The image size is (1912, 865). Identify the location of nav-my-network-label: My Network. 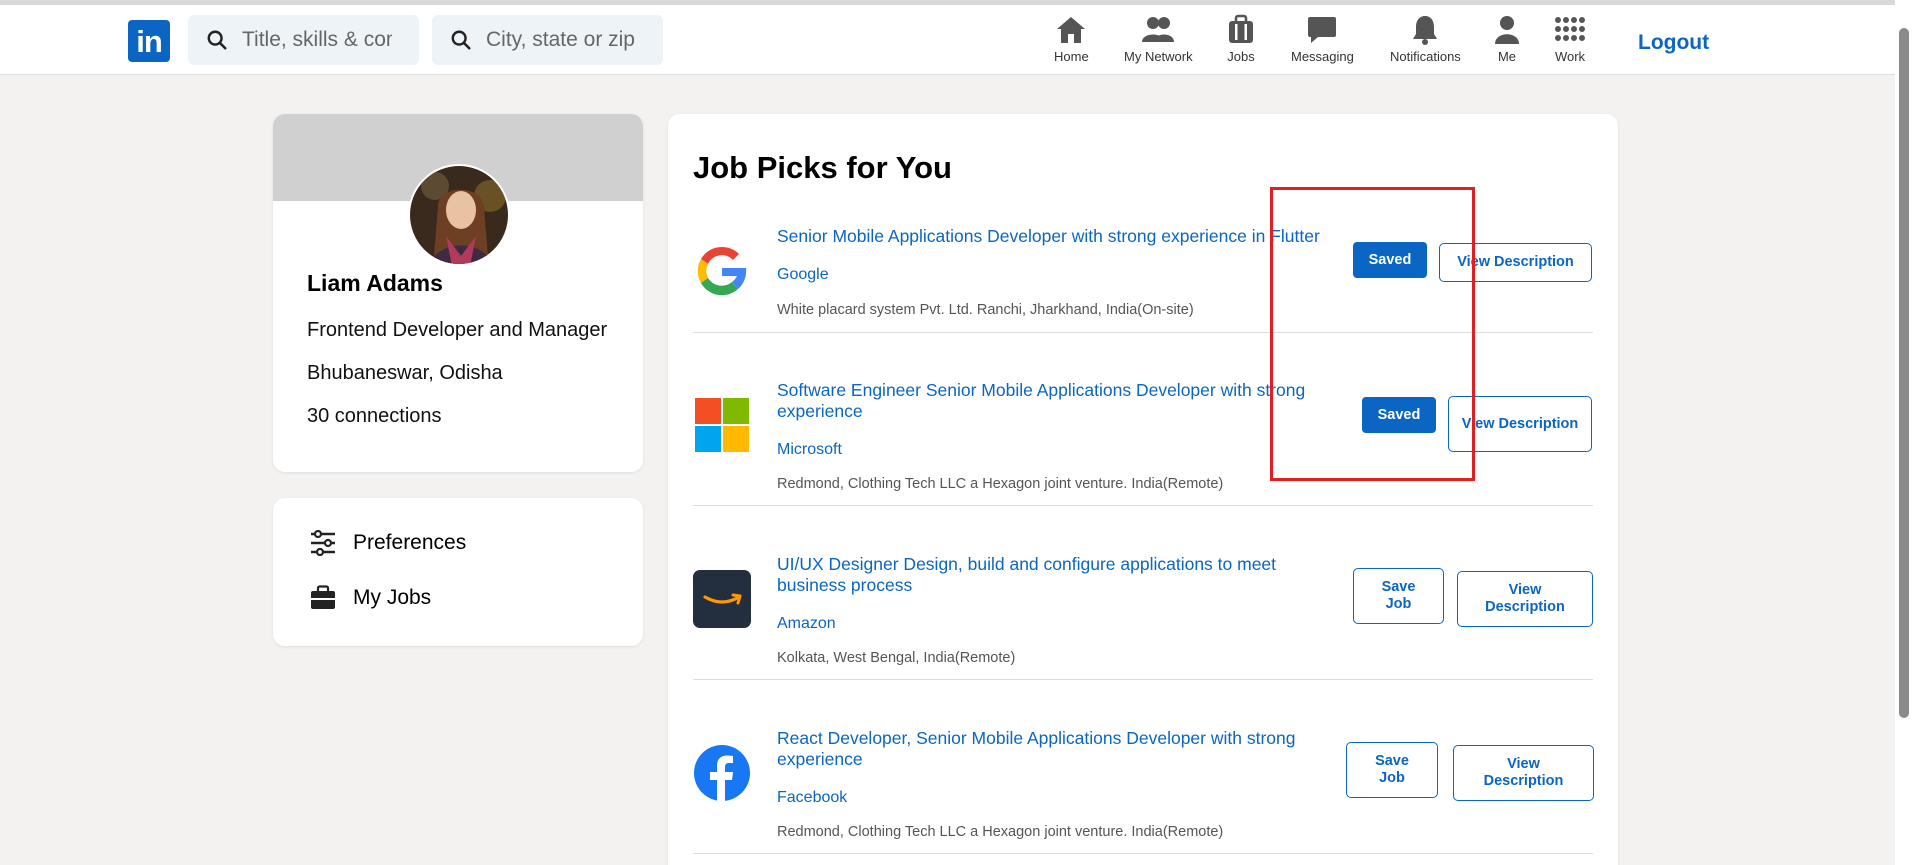
(1158, 56).